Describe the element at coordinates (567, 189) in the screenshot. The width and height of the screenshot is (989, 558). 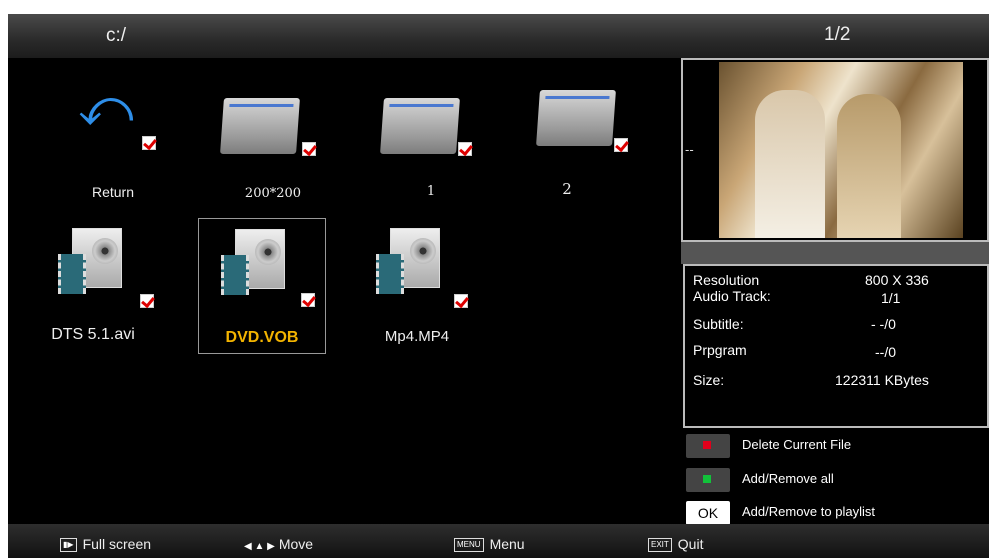
I see `file-label: 2` at that location.